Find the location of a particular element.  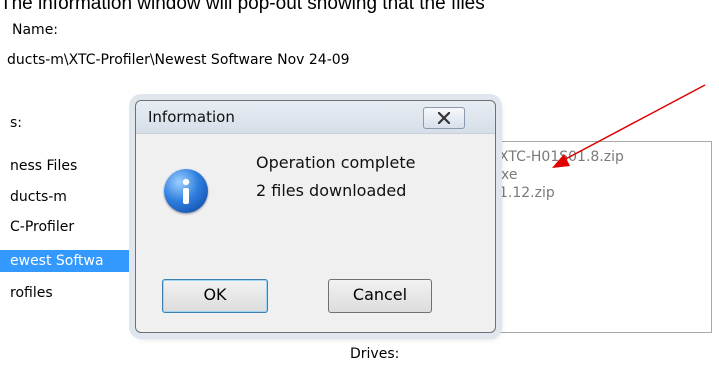

name-label: Name: is located at coordinates (35, 30).